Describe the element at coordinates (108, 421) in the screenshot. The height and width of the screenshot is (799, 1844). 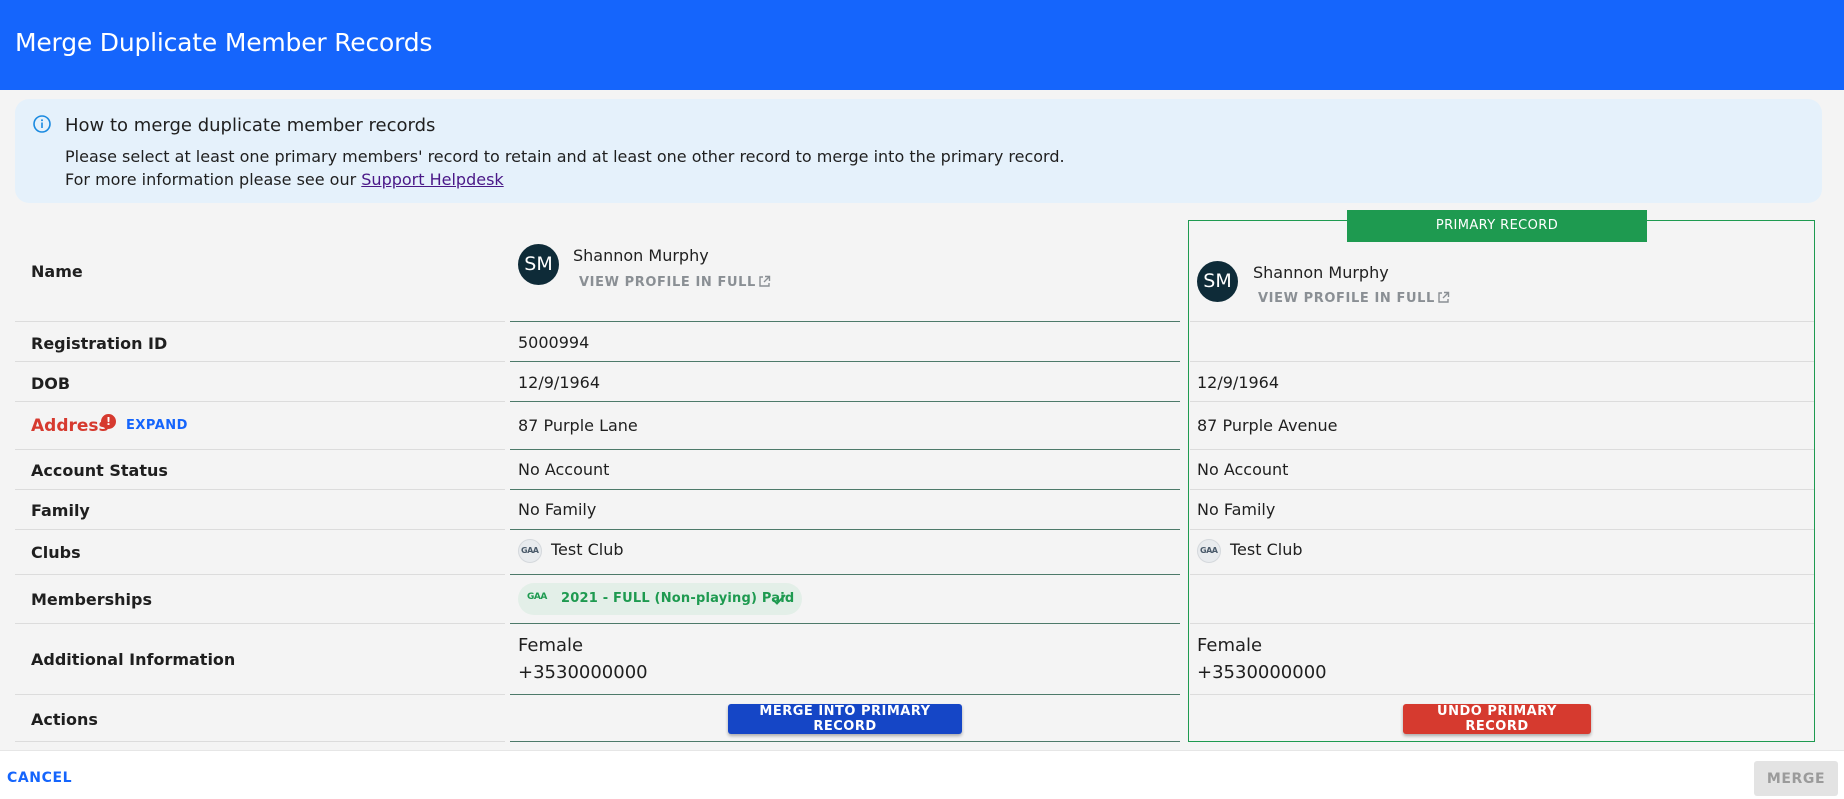
I see `error-icon: !` at that location.